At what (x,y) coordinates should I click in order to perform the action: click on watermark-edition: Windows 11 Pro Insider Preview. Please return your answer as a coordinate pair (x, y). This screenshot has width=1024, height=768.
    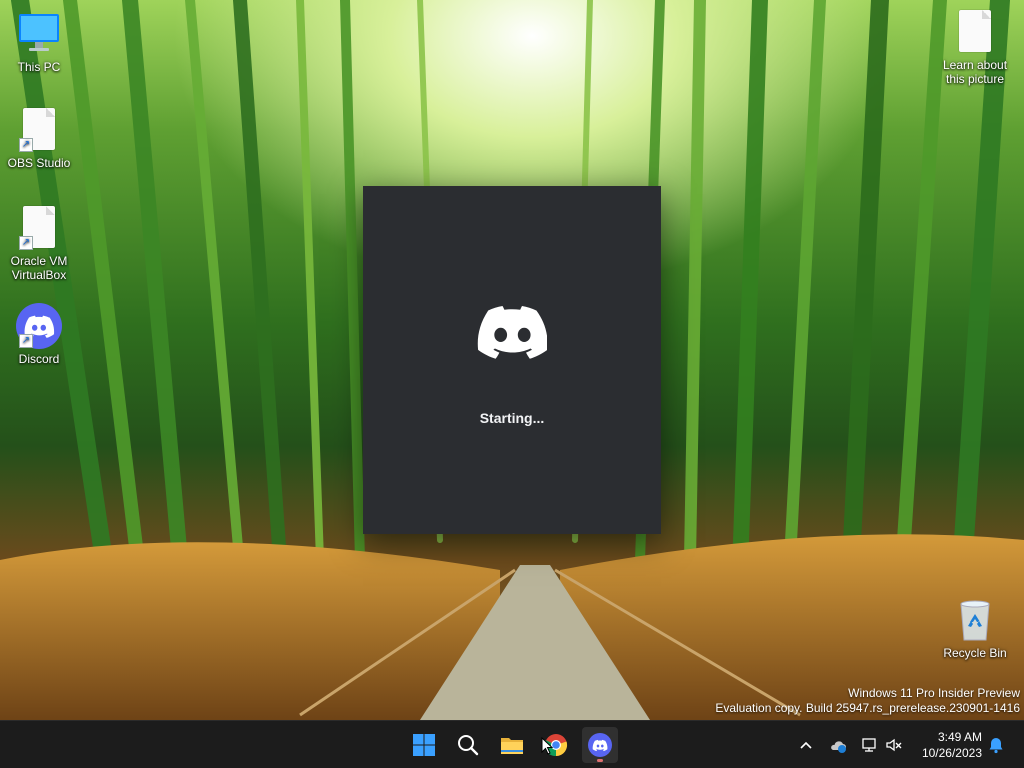
    Looking at the image, I should click on (934, 693).